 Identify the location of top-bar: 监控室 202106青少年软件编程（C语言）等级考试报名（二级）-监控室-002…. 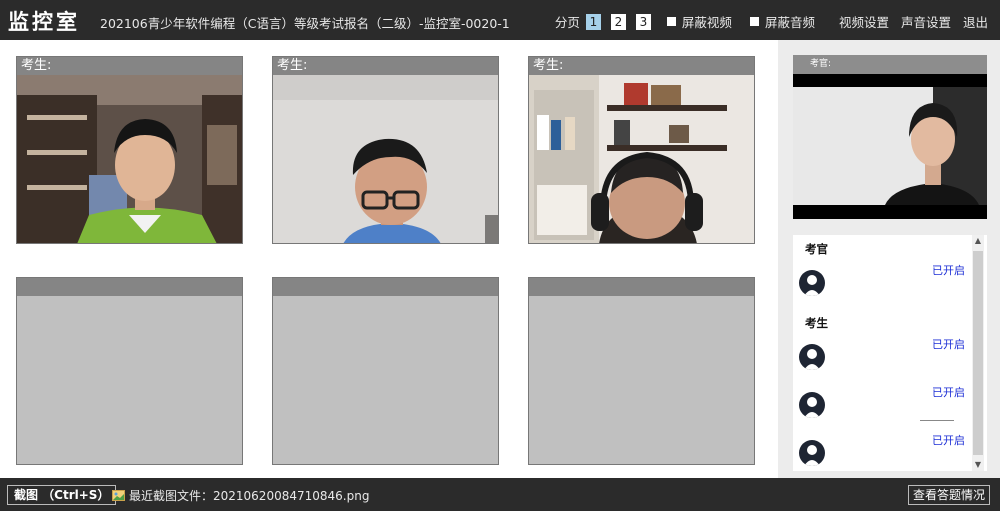
(500, 20).